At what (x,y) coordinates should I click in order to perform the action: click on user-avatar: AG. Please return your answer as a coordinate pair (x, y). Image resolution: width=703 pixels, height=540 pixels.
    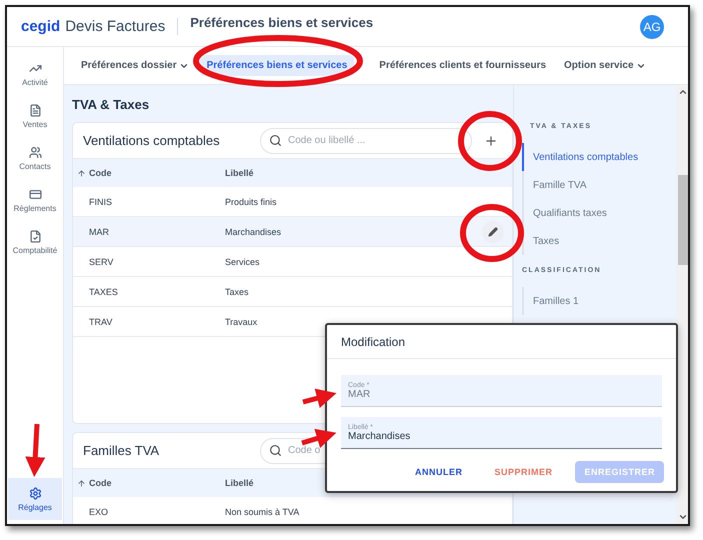
    Looking at the image, I should click on (652, 26).